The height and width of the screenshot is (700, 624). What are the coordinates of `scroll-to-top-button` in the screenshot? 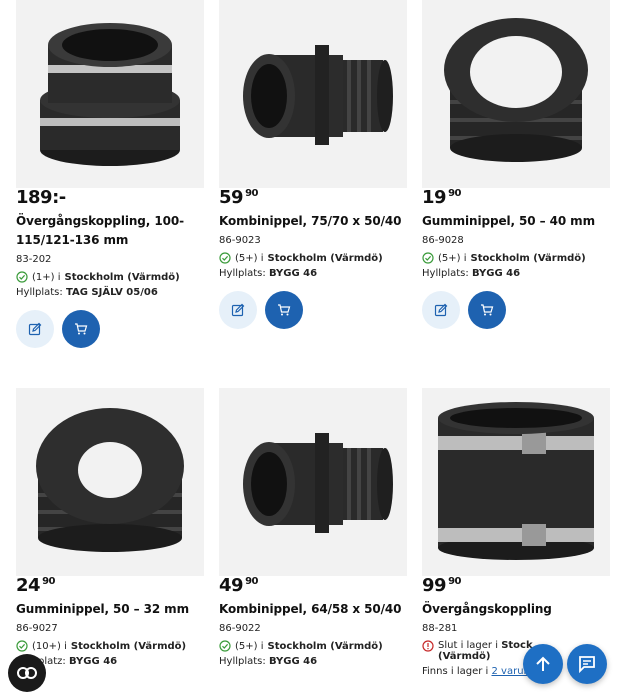 It's located at (543, 664).